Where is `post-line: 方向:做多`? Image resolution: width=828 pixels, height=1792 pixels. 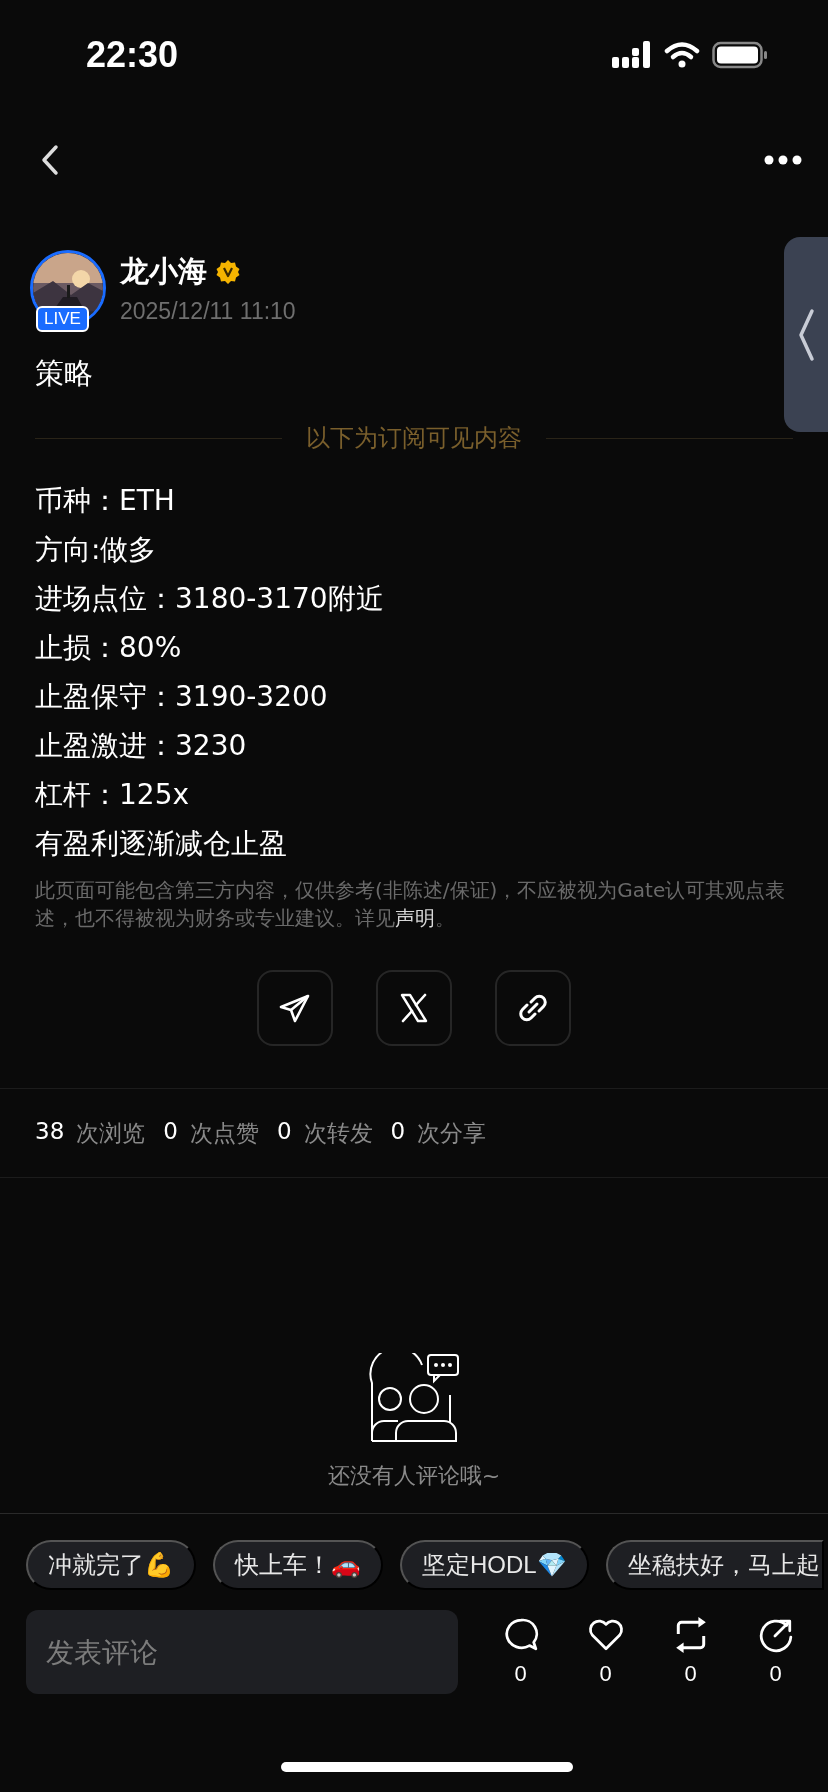 post-line: 方向:做多 is located at coordinates (96, 550).